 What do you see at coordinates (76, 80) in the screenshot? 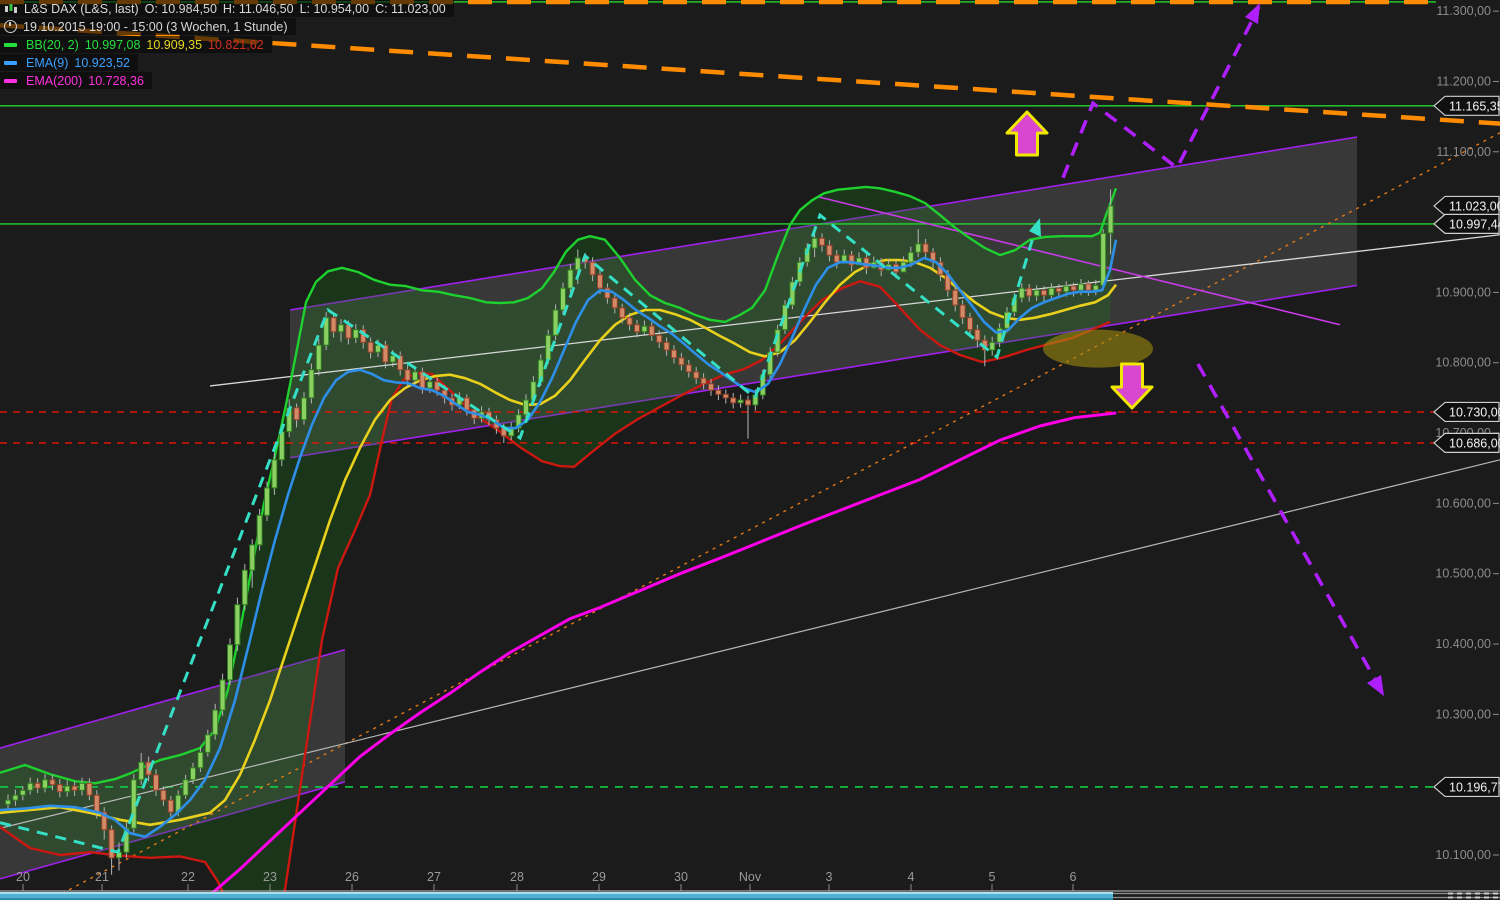
I see `legend-ema200: EMA(200) 10.728,36` at bounding box center [76, 80].